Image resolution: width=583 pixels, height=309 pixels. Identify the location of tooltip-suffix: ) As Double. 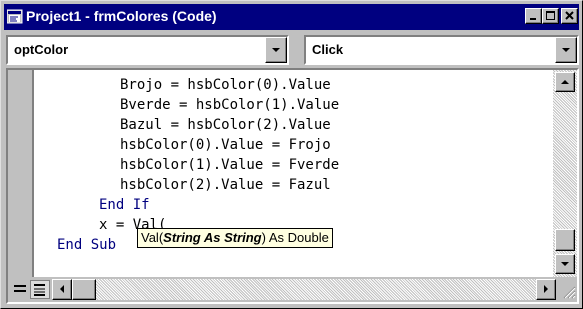
(295, 237).